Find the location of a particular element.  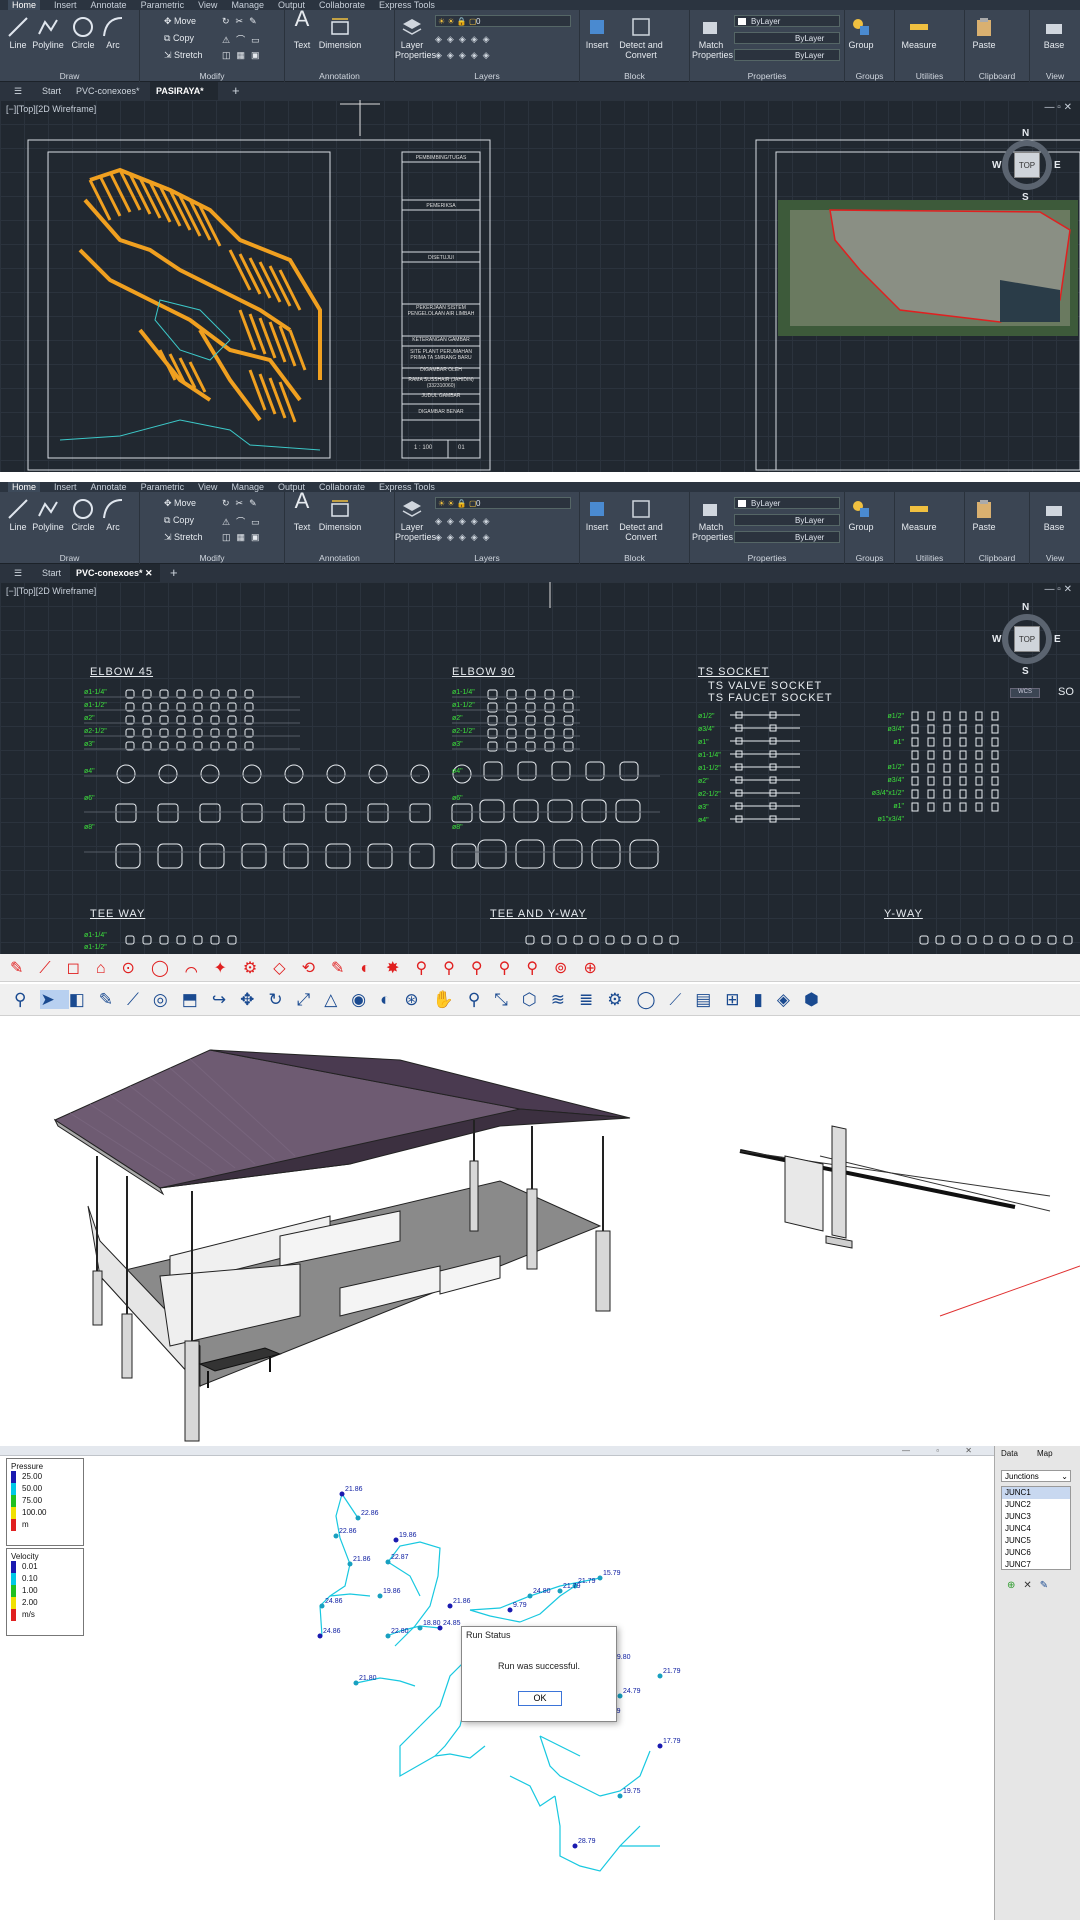

cylinder-icon: ▮ is located at coordinates (765, 999).